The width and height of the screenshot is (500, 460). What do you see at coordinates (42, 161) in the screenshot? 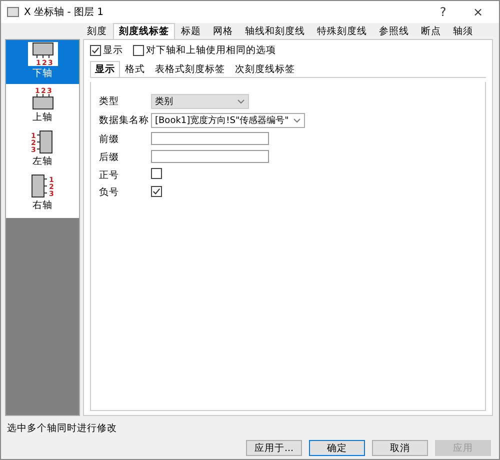
I see `axis-label: 左轴` at bounding box center [42, 161].